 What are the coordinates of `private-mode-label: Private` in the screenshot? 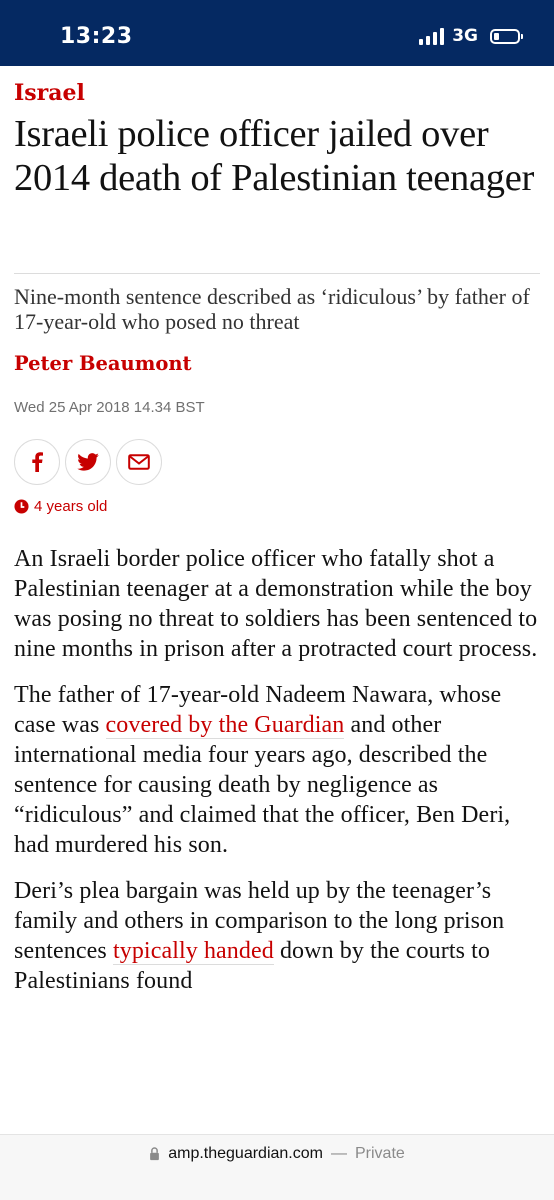 It's located at (379, 1153).